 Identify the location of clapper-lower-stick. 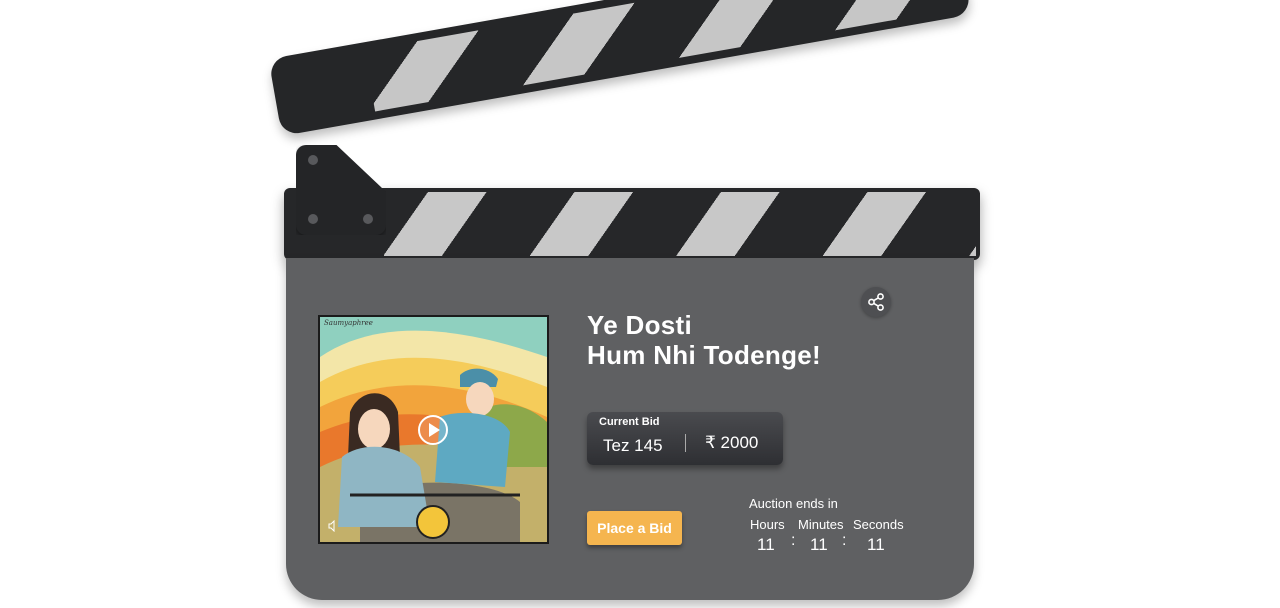
(632, 224).